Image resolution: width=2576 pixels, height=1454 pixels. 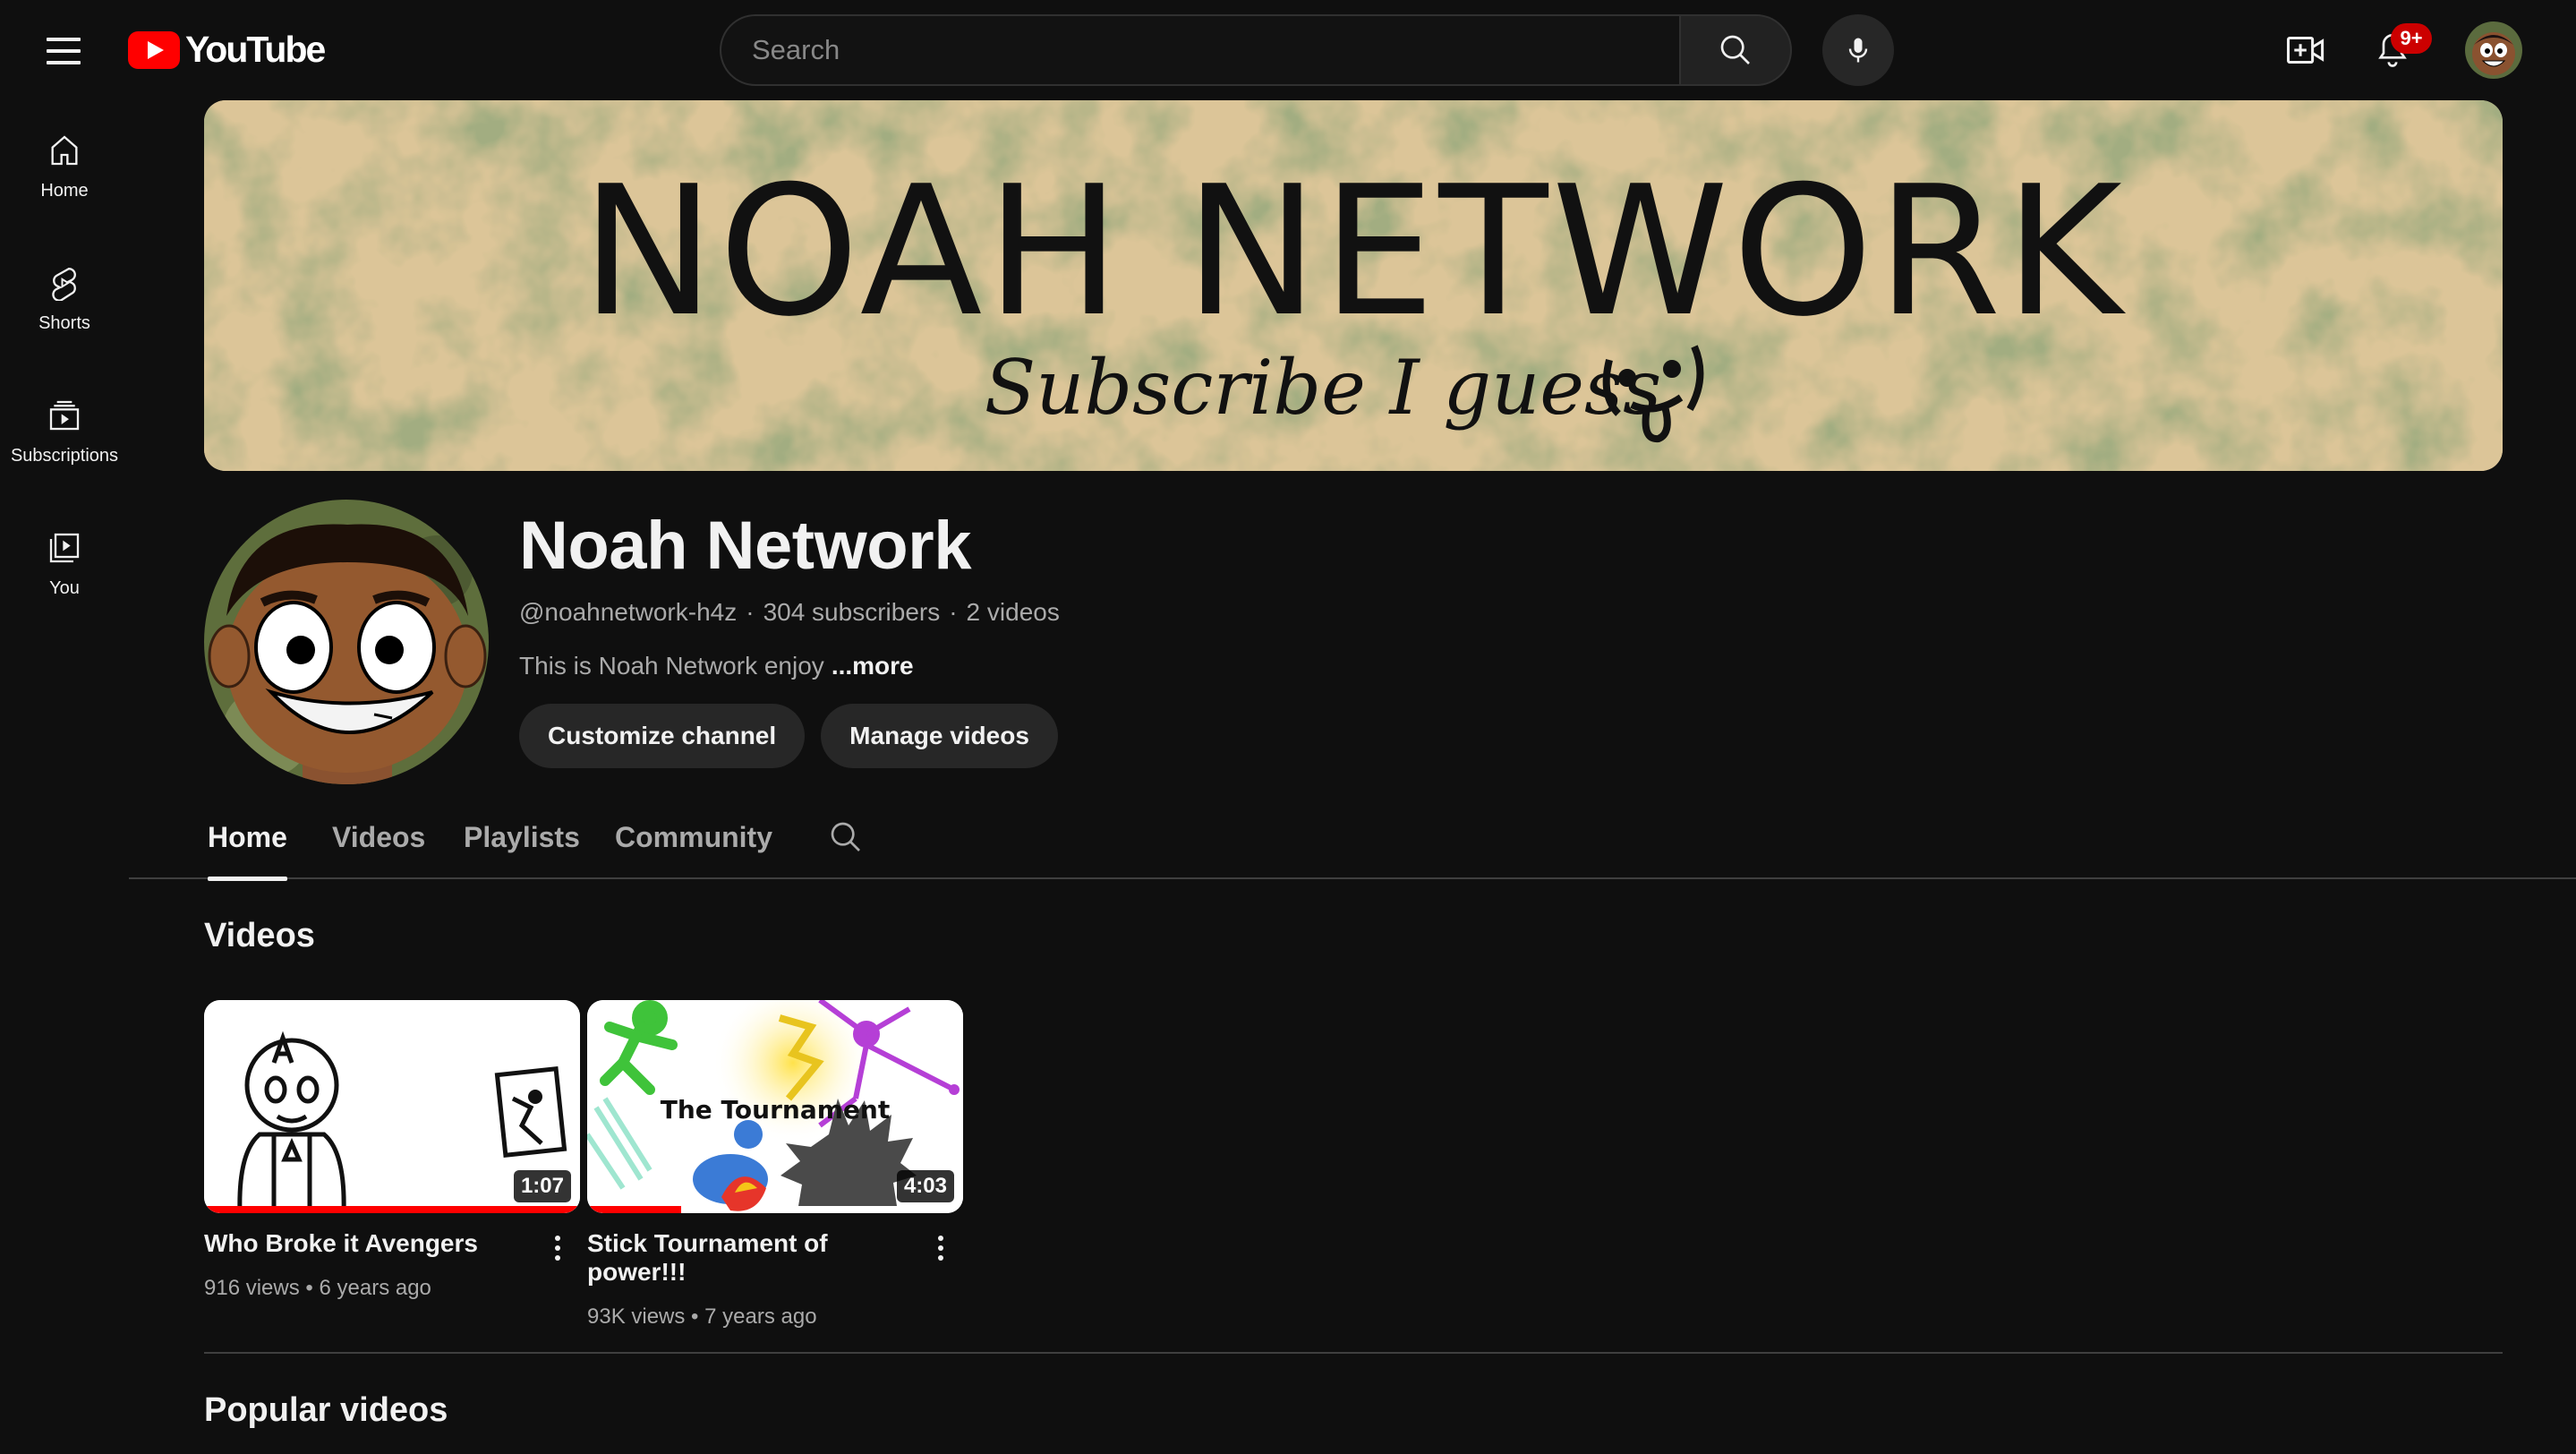 What do you see at coordinates (671, 666) in the screenshot?
I see `description-text: This is Noah Network enjoy` at bounding box center [671, 666].